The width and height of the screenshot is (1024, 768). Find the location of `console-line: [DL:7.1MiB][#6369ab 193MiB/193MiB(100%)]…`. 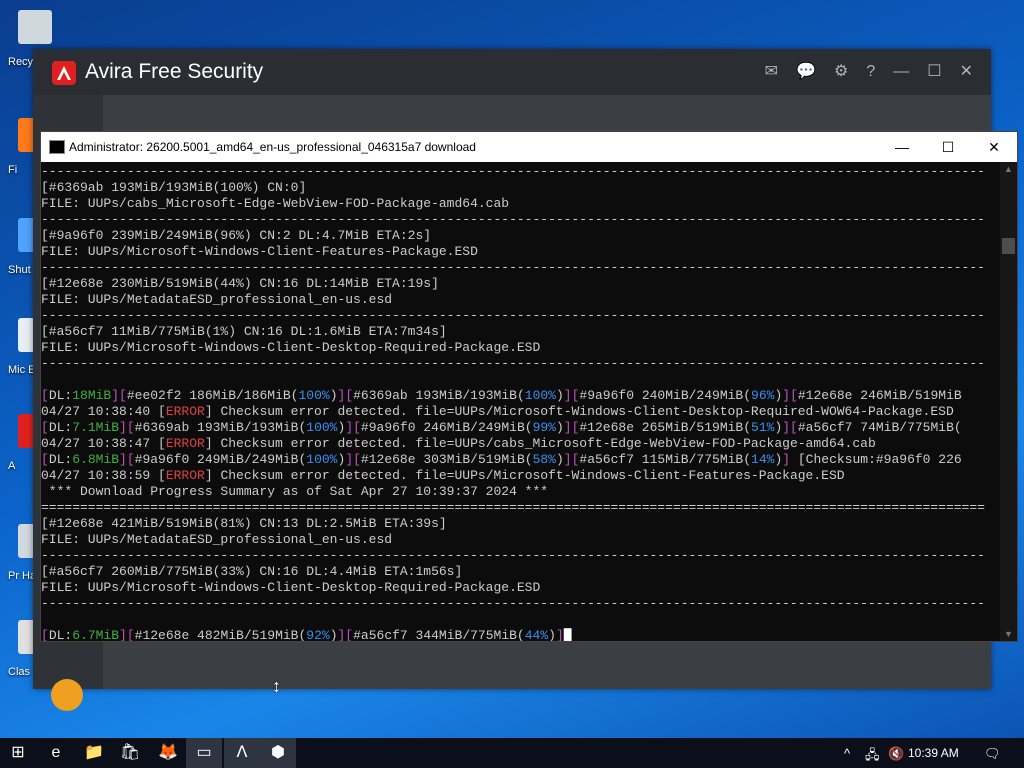

console-line: [DL:7.1MiB][#6369ab 193MiB/193MiB(100%)]… is located at coordinates (520, 428).